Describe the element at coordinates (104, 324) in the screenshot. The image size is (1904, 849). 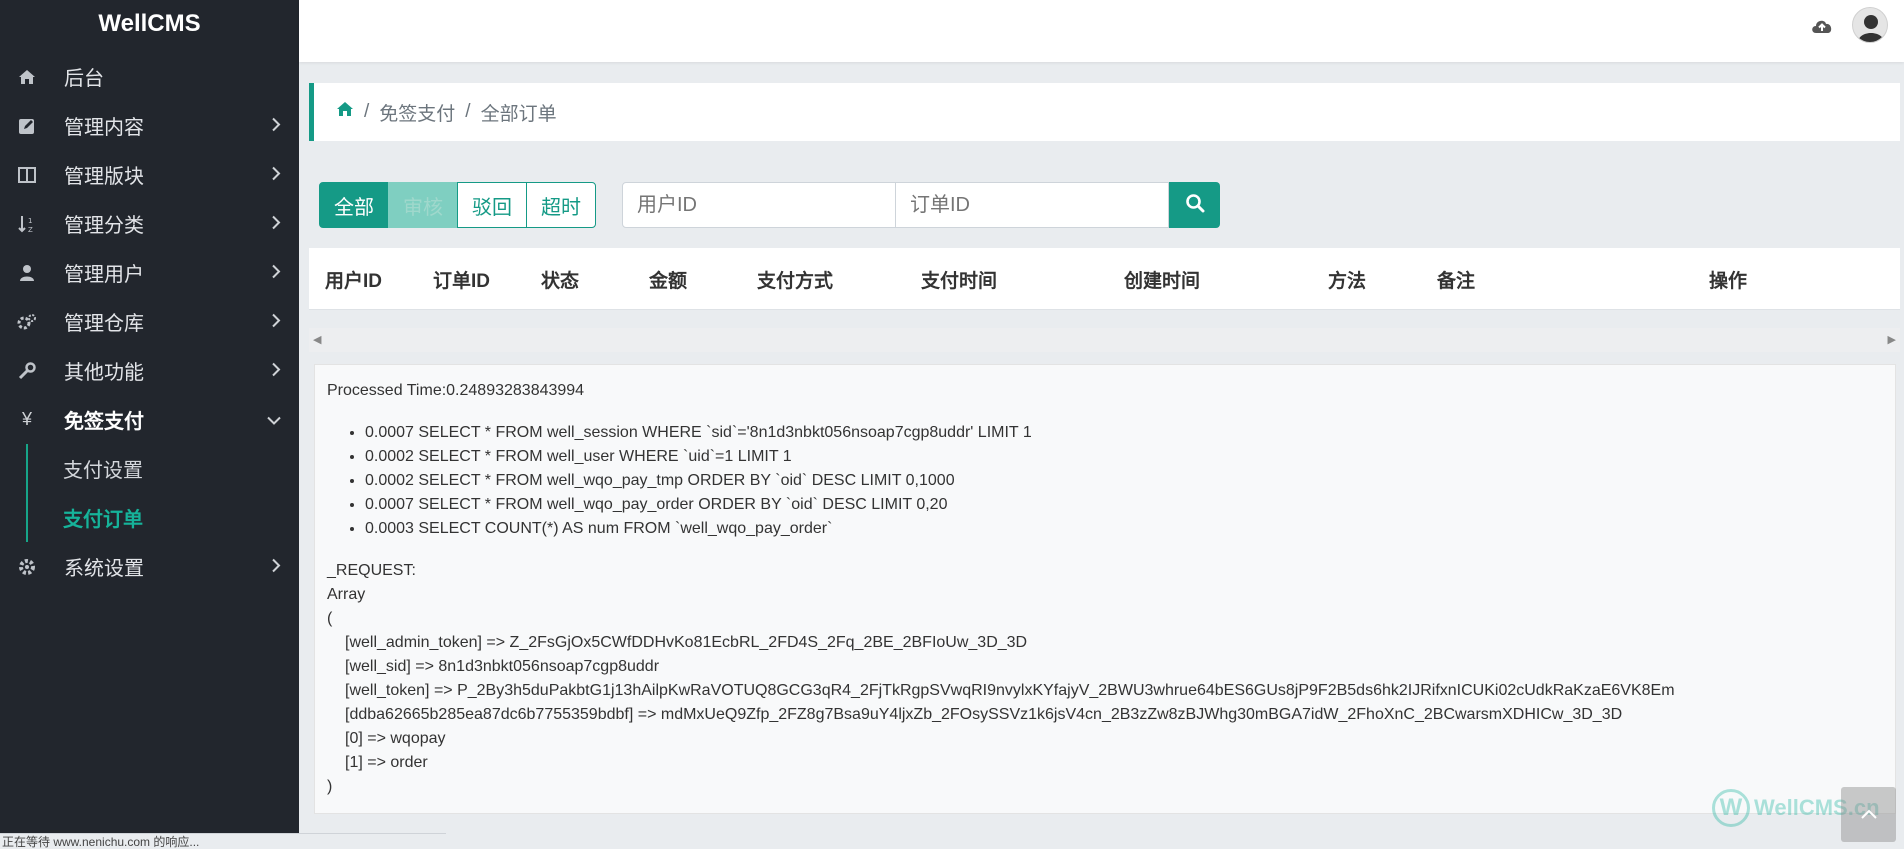
I see `sidebar-item-label: 管理仓库` at that location.